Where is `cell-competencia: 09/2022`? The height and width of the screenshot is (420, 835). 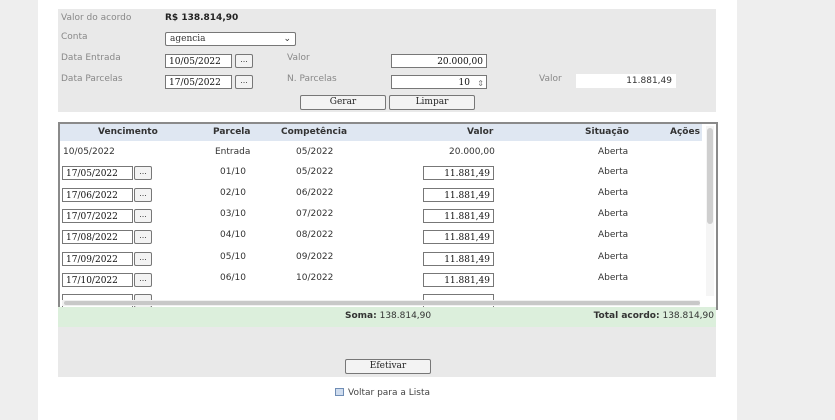 cell-competencia: 09/2022 is located at coordinates (315, 257).